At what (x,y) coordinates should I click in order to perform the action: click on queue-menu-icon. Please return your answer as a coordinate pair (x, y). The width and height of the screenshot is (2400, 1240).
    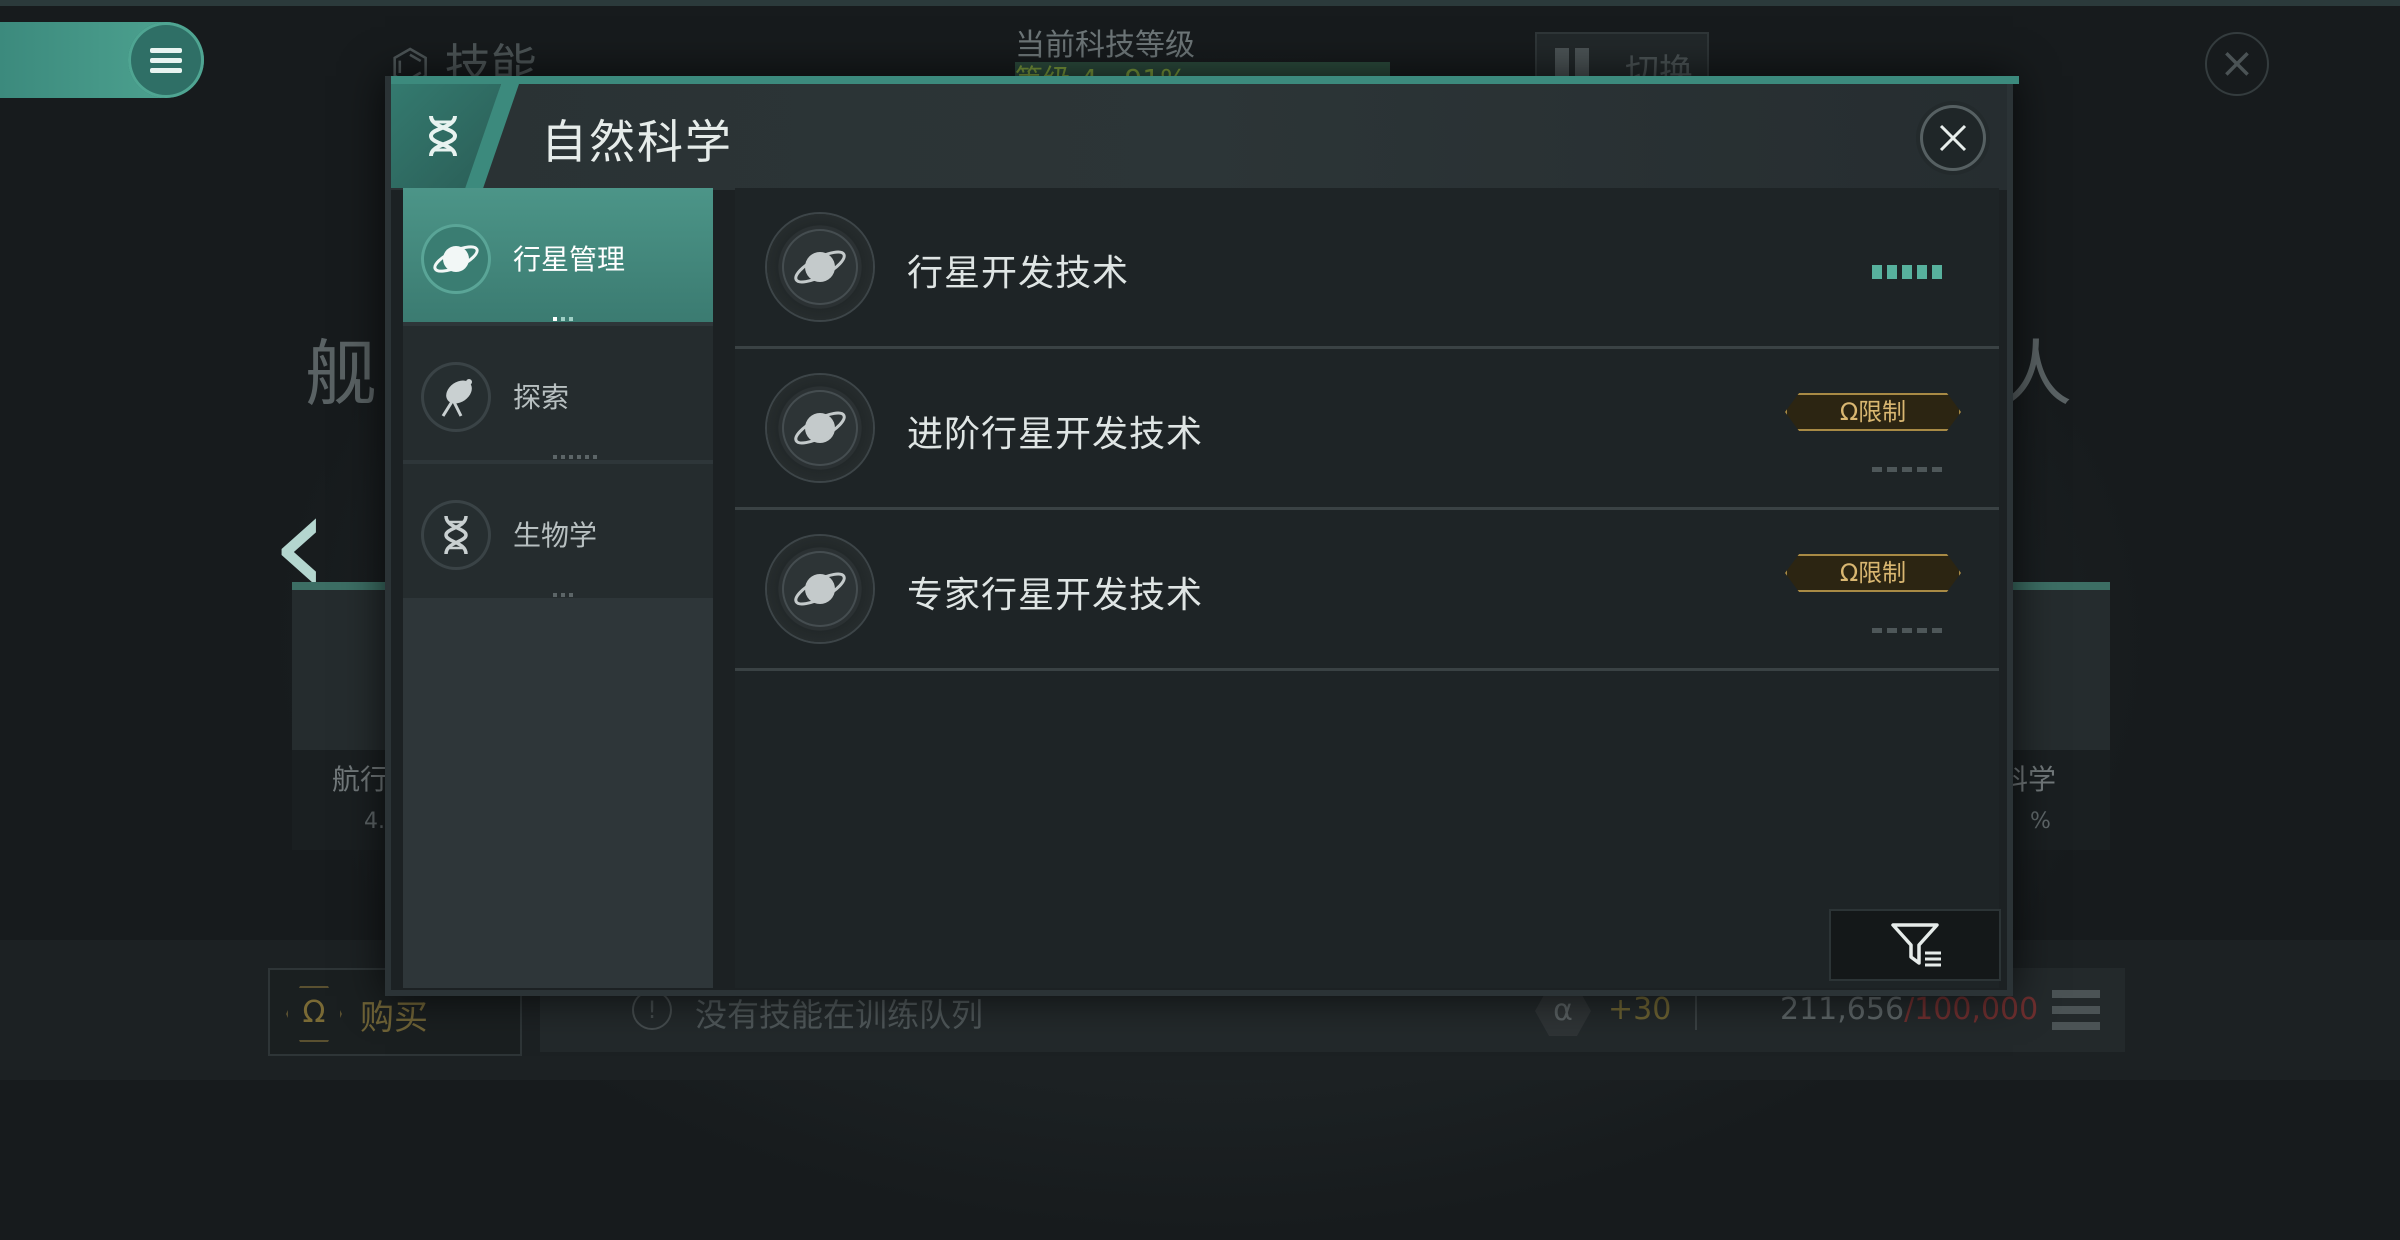
    Looking at the image, I should click on (2076, 1010).